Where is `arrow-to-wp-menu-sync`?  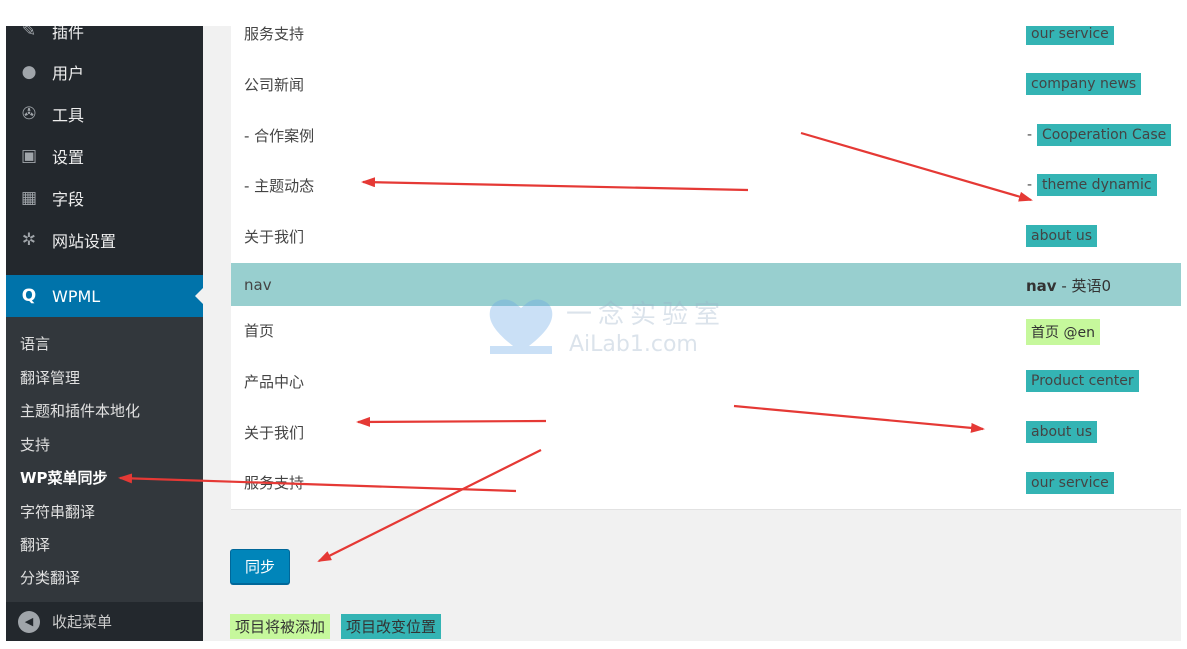
arrow-to-wp-menu-sync is located at coordinates (317, 483).